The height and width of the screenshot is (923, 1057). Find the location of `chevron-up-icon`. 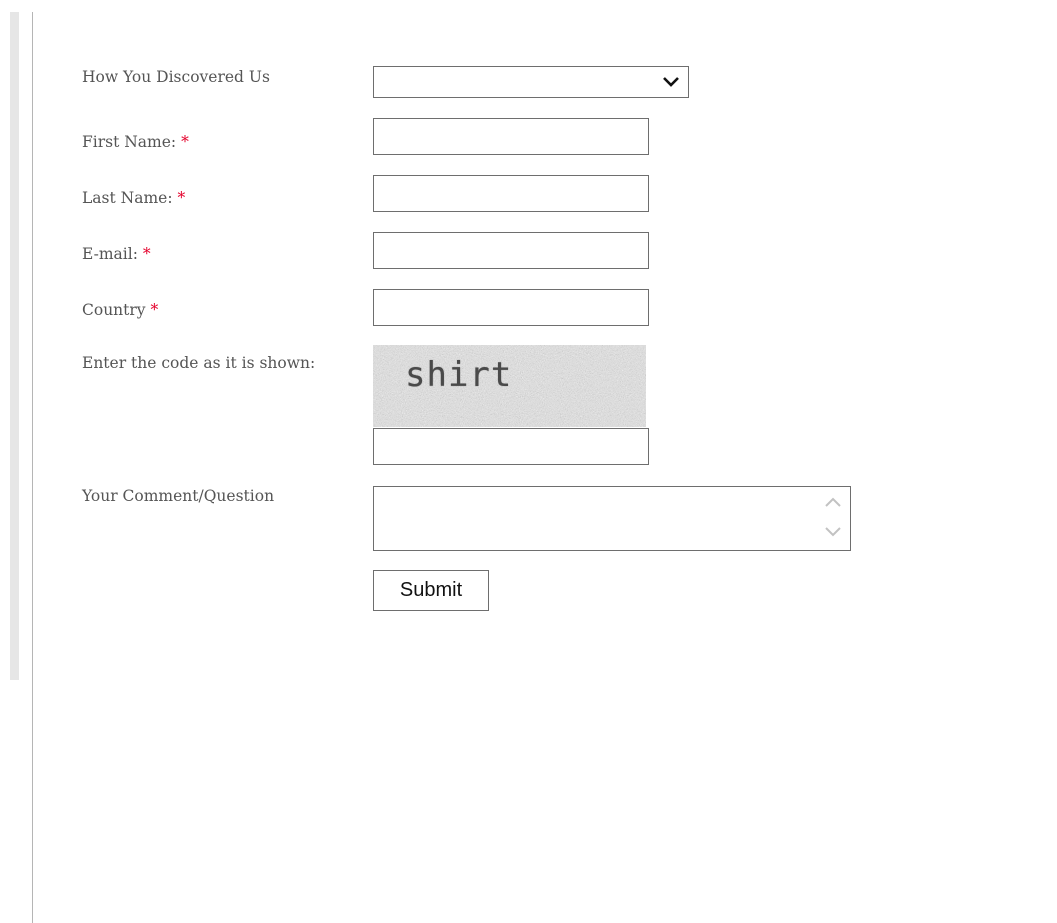

chevron-up-icon is located at coordinates (833, 502).